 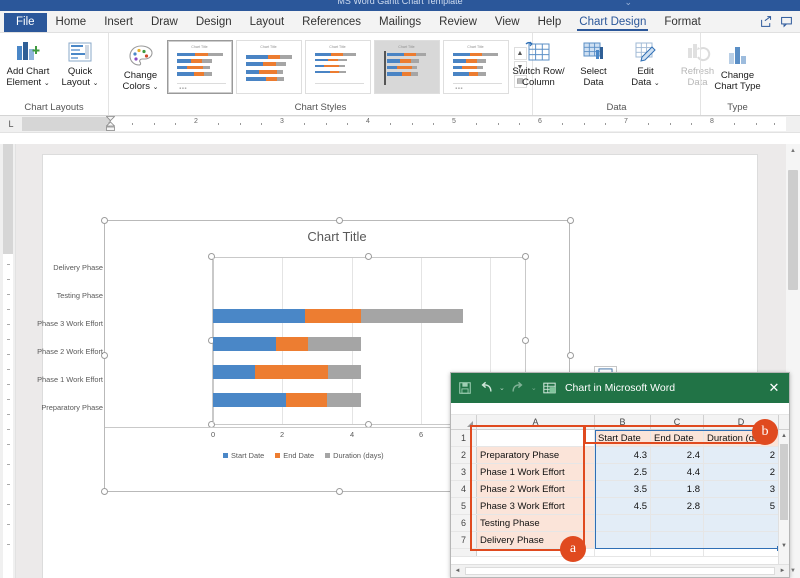 I want to click on excel-vertical-scrollbar: ▲ ▼, so click(x=783, y=497).